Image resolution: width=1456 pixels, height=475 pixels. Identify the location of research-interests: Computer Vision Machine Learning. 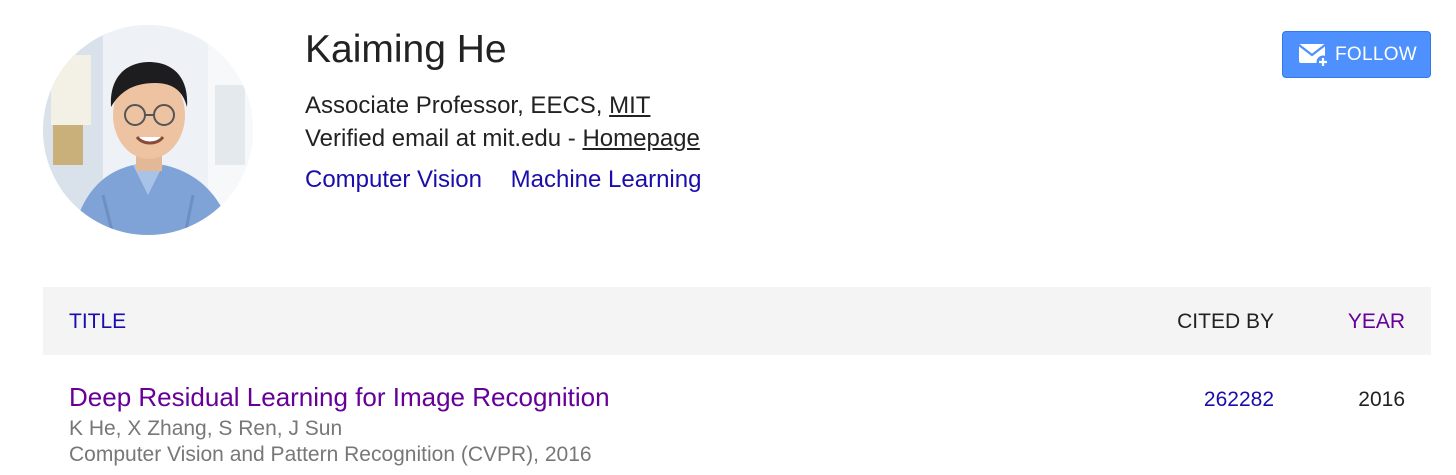
(514, 180).